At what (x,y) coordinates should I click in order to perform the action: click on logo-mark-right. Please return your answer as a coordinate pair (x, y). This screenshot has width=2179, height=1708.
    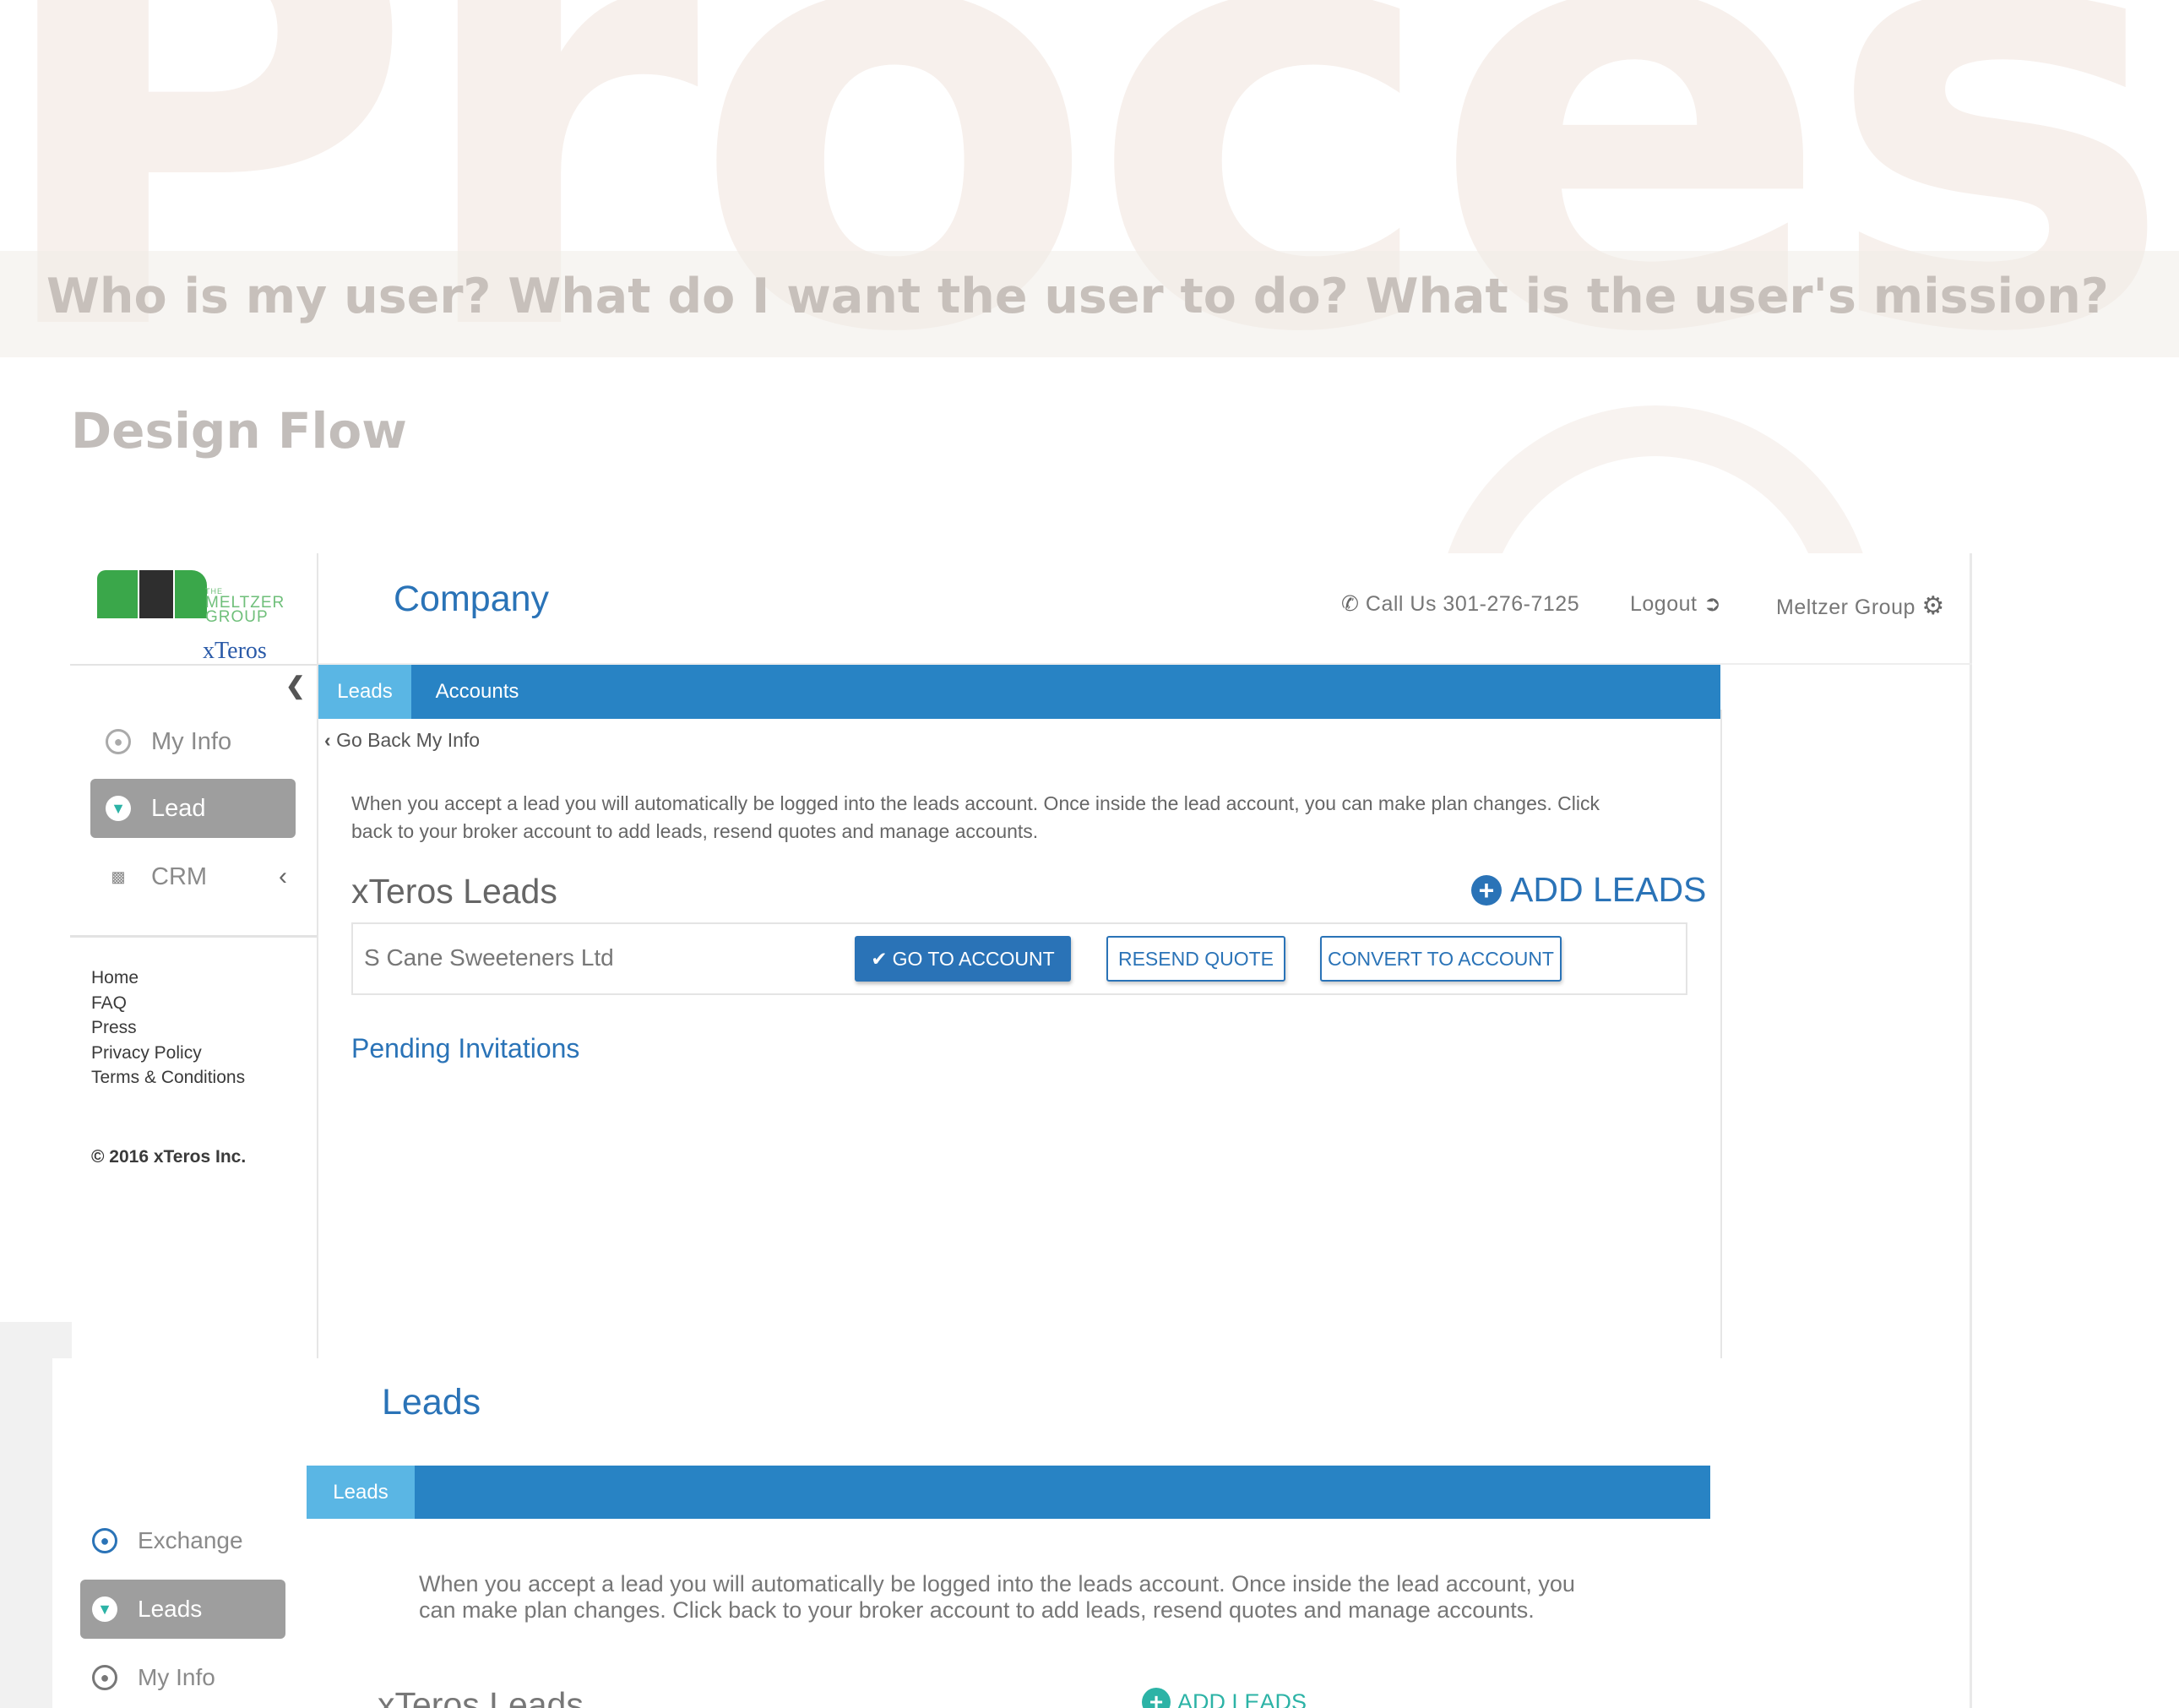
    Looking at the image, I should click on (191, 594).